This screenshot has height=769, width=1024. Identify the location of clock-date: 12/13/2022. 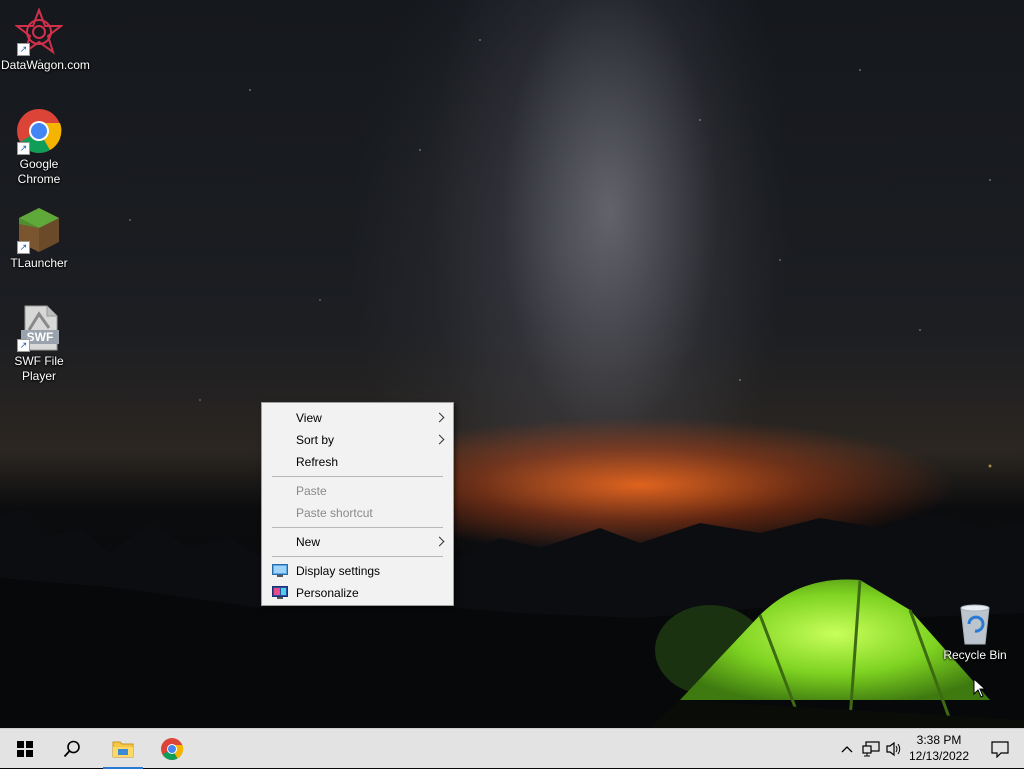
(939, 756).